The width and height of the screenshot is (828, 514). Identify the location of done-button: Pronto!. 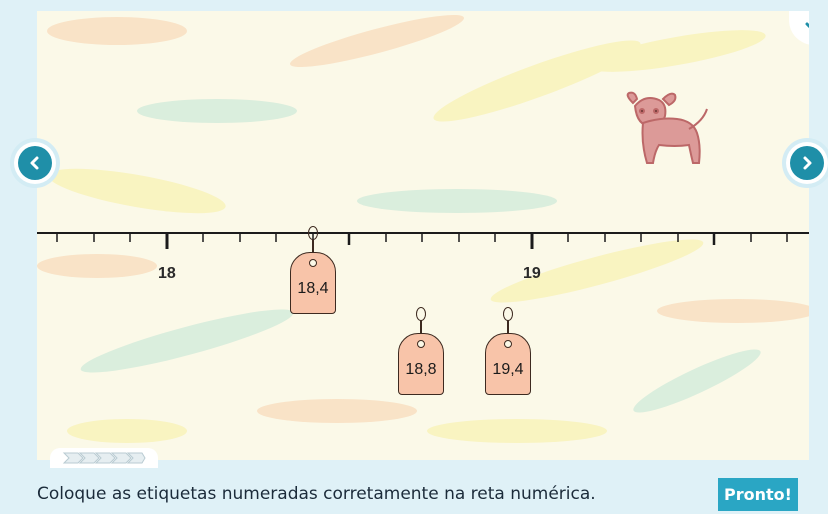
(758, 494).